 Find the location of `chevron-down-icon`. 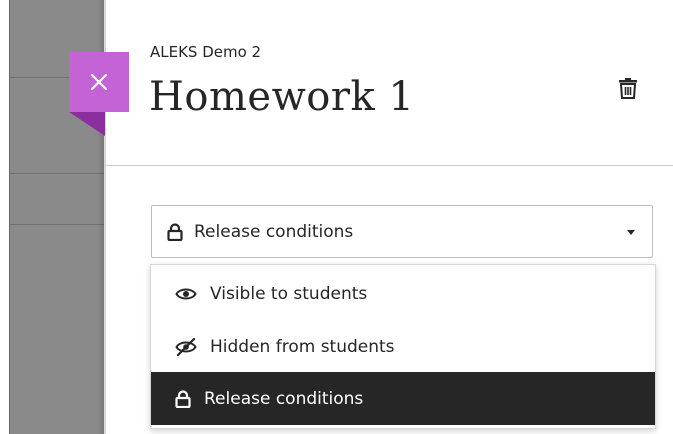

chevron-down-icon is located at coordinates (631, 232).